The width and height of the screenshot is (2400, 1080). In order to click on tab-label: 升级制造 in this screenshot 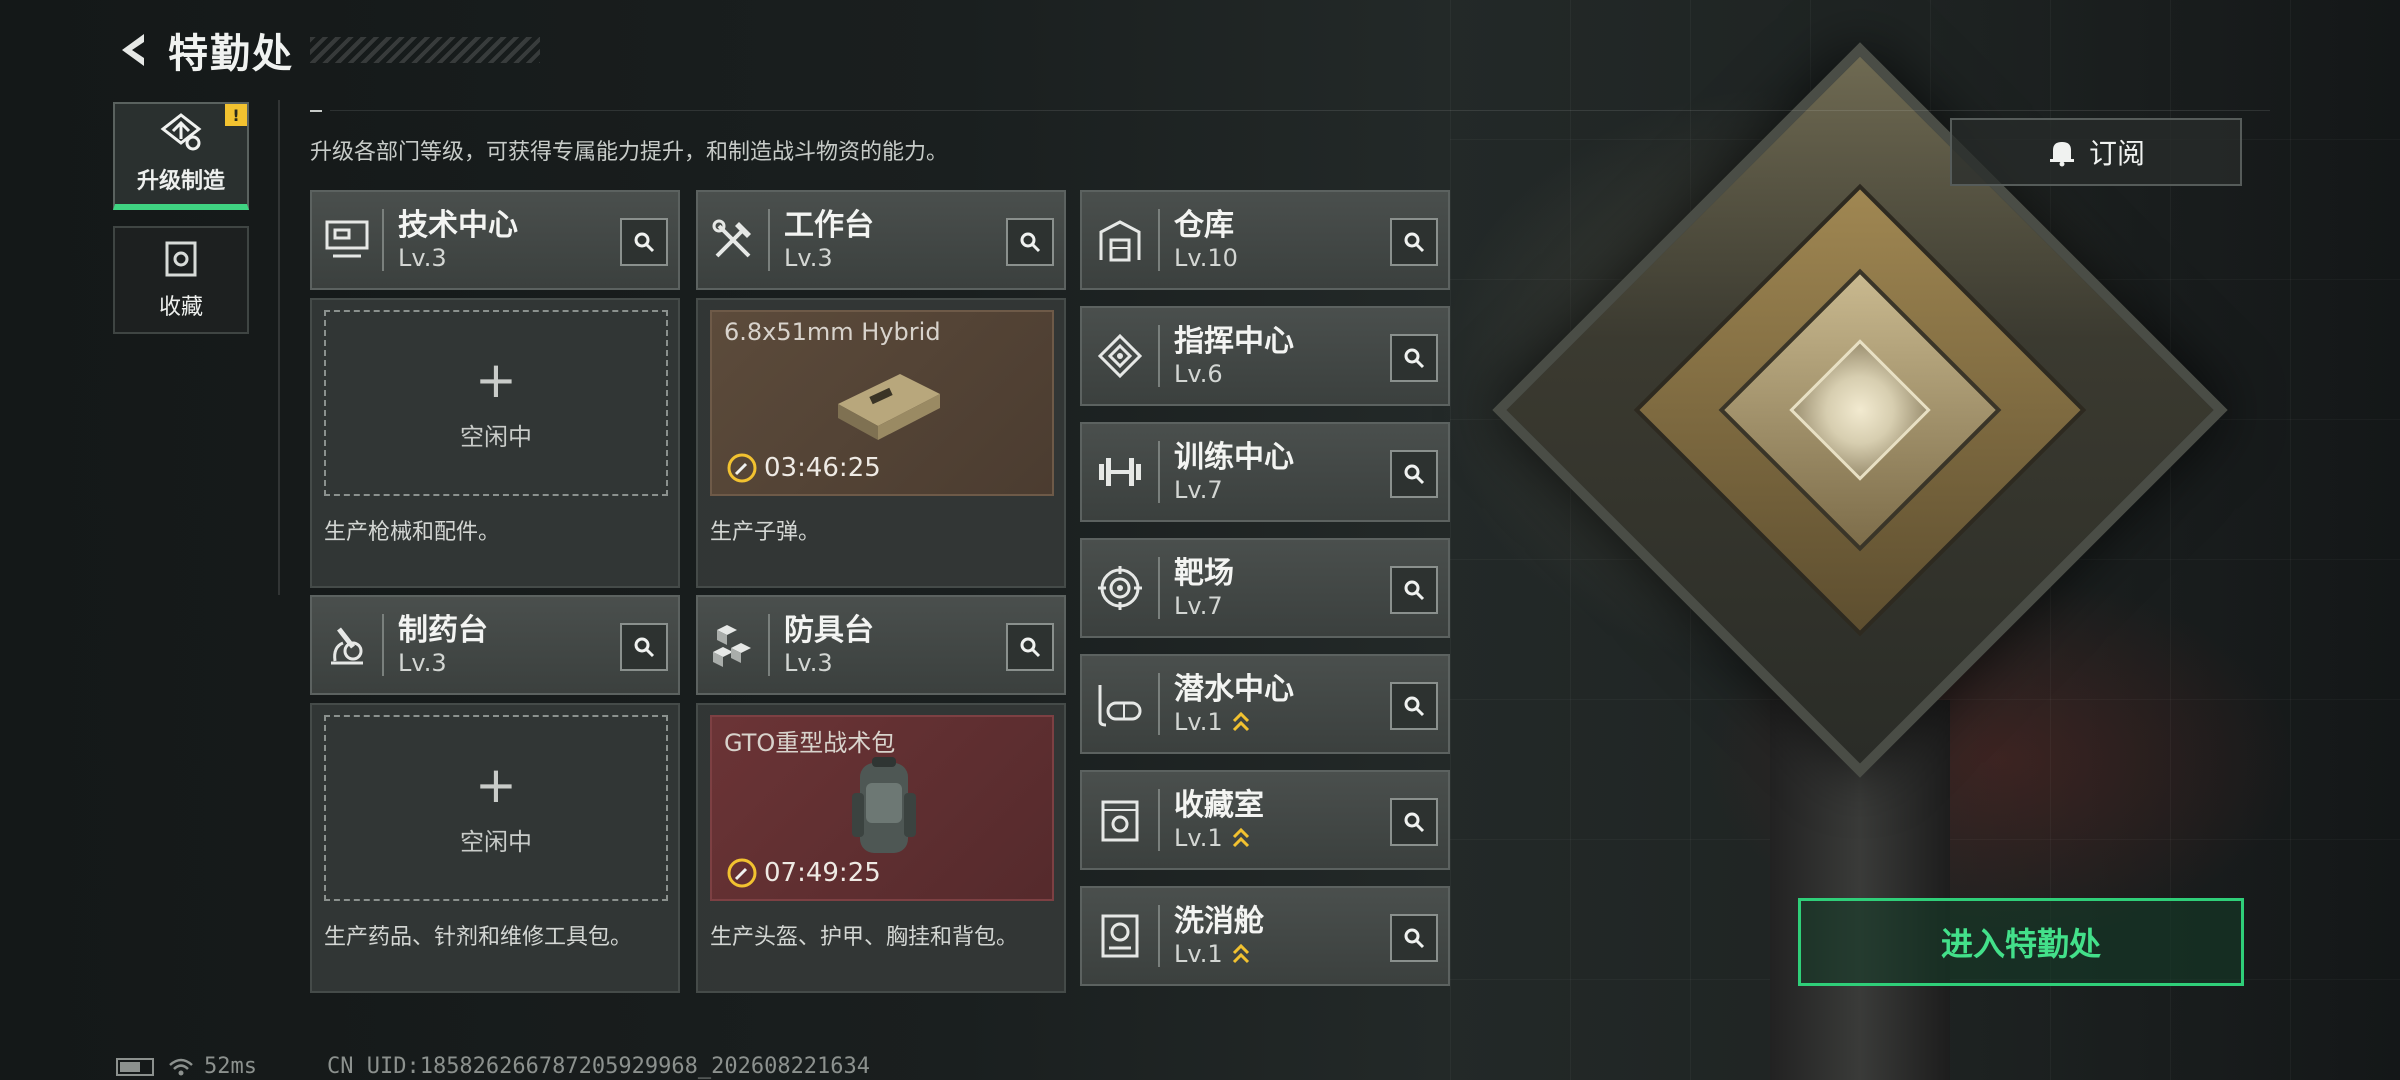, I will do `click(180, 181)`.